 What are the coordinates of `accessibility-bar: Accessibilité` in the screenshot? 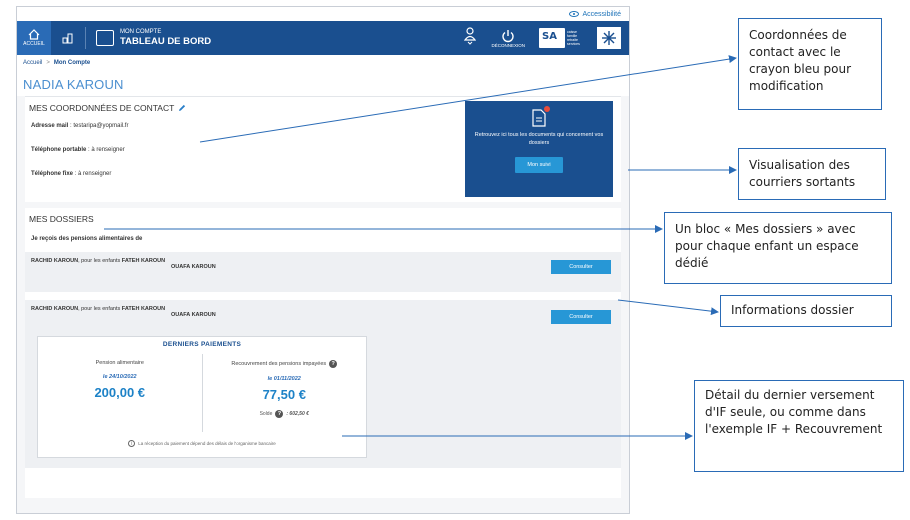 It's located at (323, 14).